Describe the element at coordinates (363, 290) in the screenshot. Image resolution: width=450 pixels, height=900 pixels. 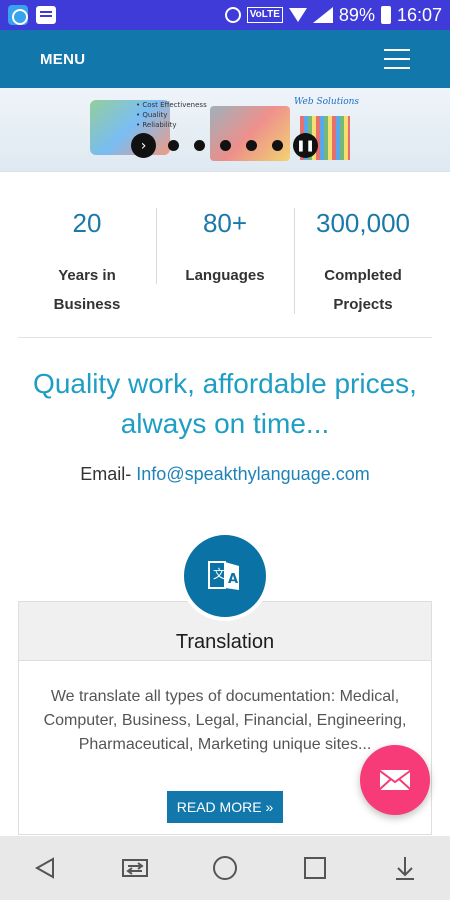
I see `stat-label: Completed Projects` at that location.